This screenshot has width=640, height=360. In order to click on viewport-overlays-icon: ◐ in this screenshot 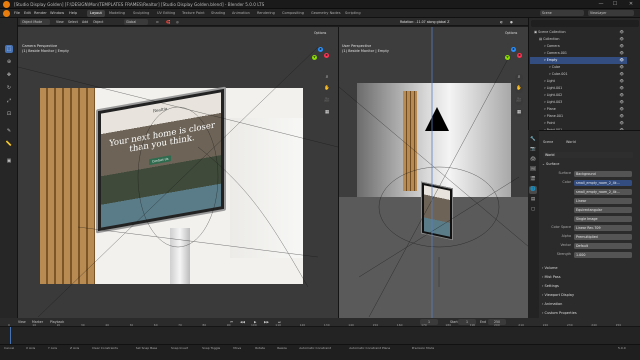, I will do `click(501, 22)`.